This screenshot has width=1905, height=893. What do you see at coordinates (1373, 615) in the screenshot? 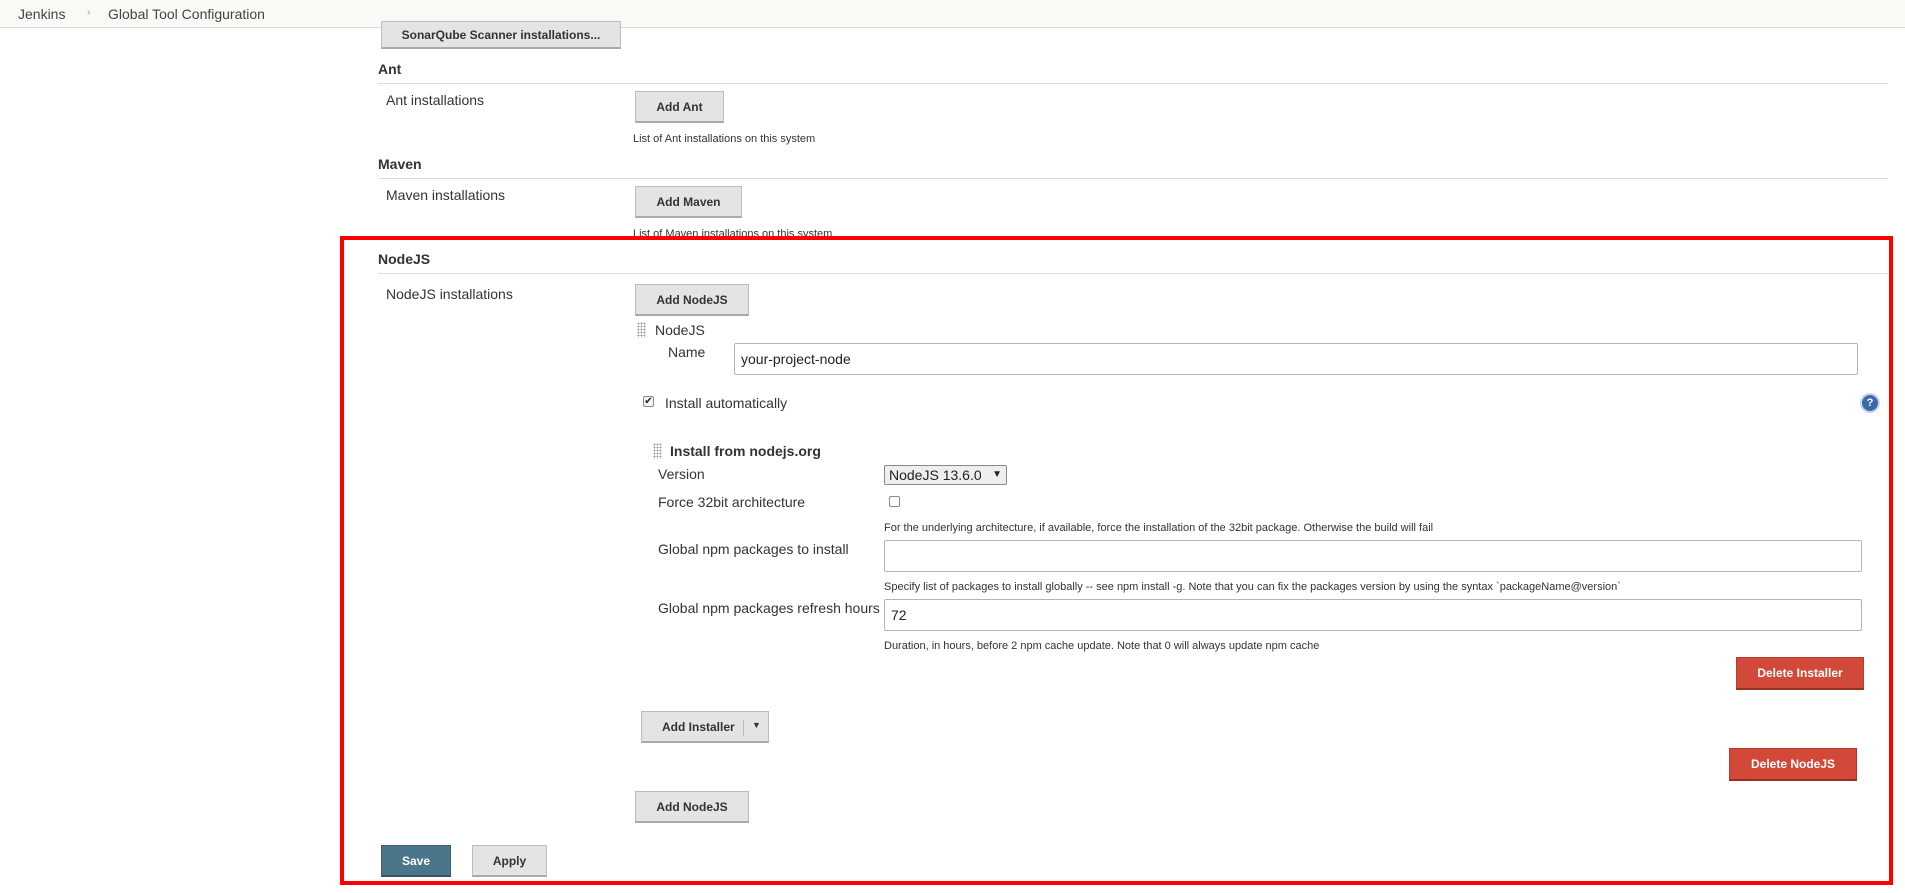
I see `refresh-hours-input` at bounding box center [1373, 615].